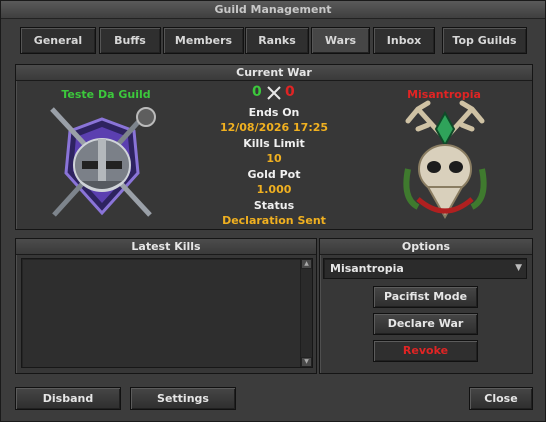 Image resolution: width=546 pixels, height=422 pixels. What do you see at coordinates (274, 143) in the screenshot?
I see `kills-limit-label: Kills Limit` at bounding box center [274, 143].